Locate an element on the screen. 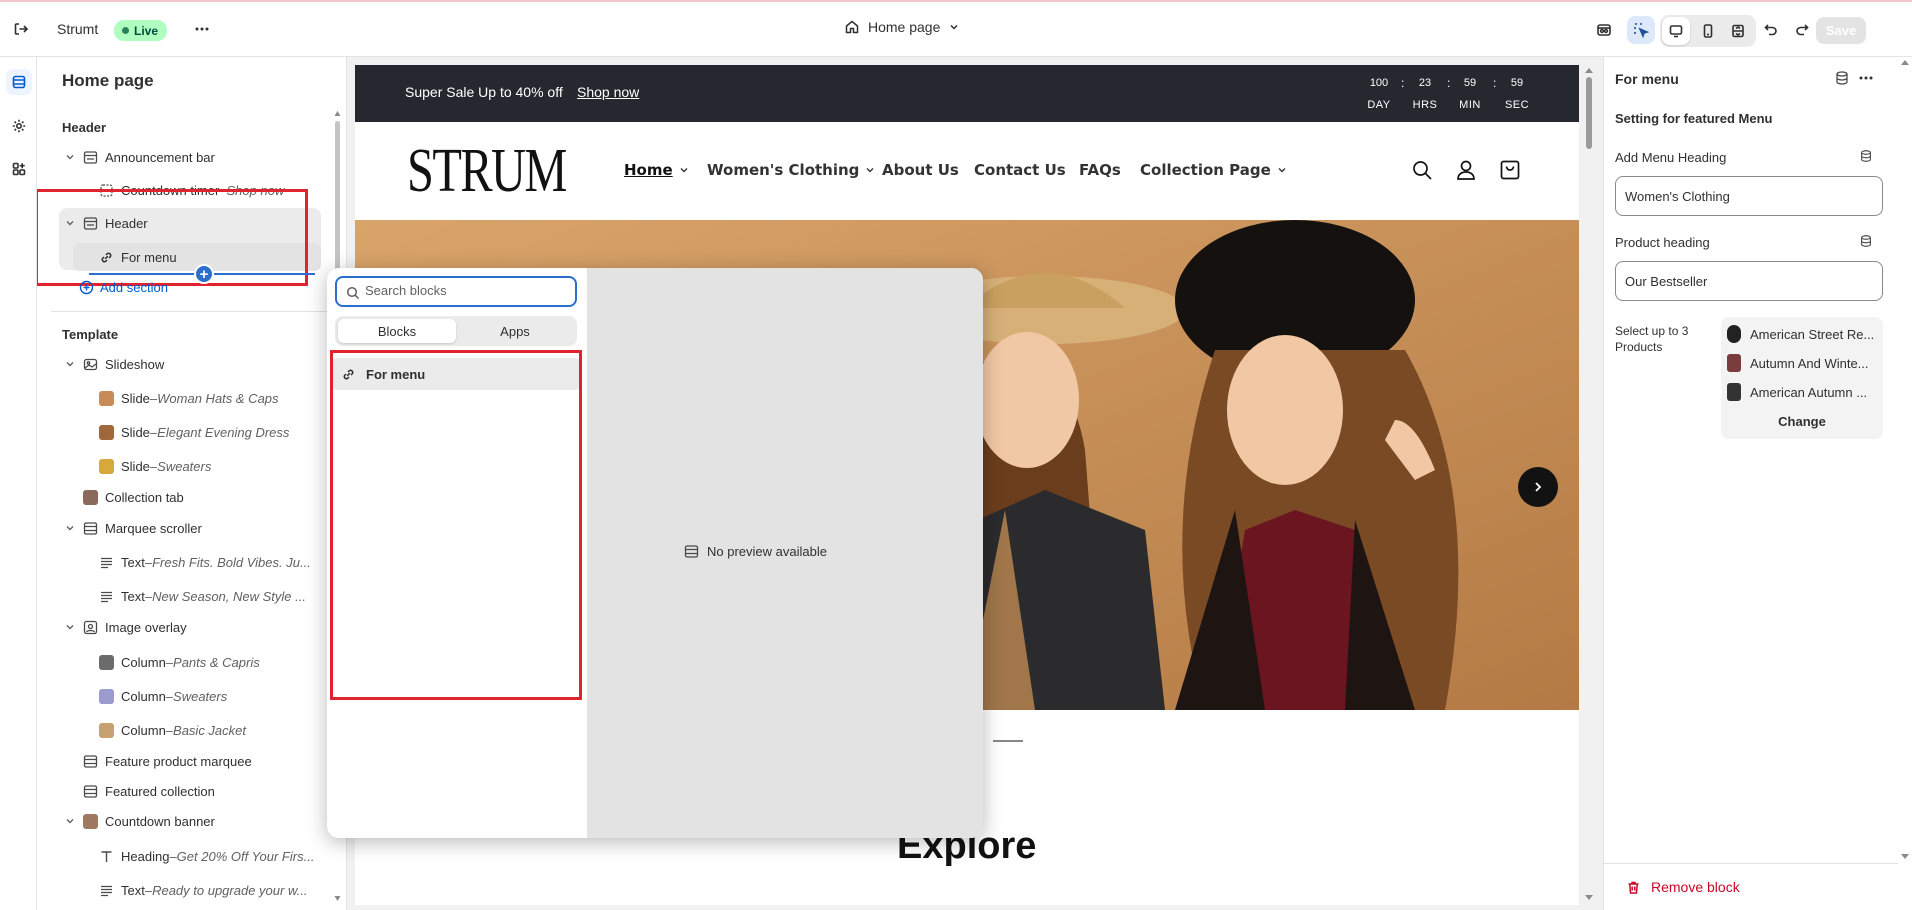 Image resolution: width=1912 pixels, height=910 pixels. no-preview-label: No preview available is located at coordinates (767, 551).